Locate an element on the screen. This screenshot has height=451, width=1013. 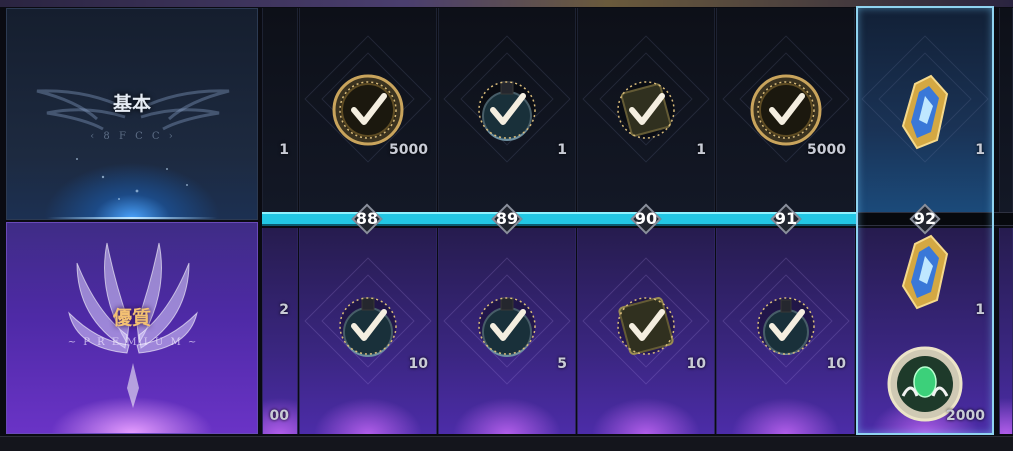
level-marker-88: 88 is located at coordinates (367, 219).